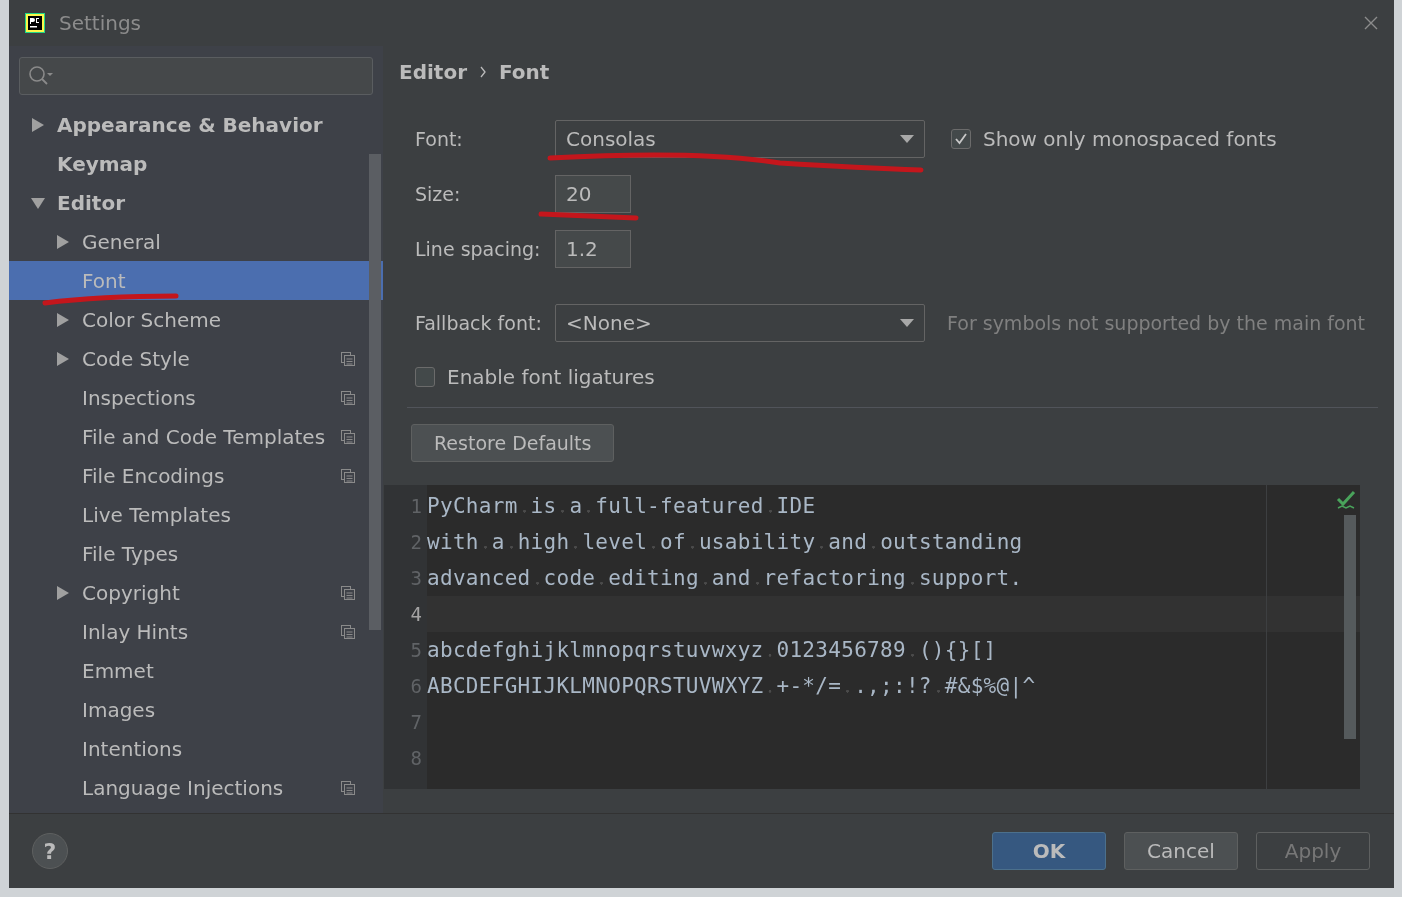  Describe the element at coordinates (196, 397) in the screenshot. I see `tree-item: Inspections` at that location.